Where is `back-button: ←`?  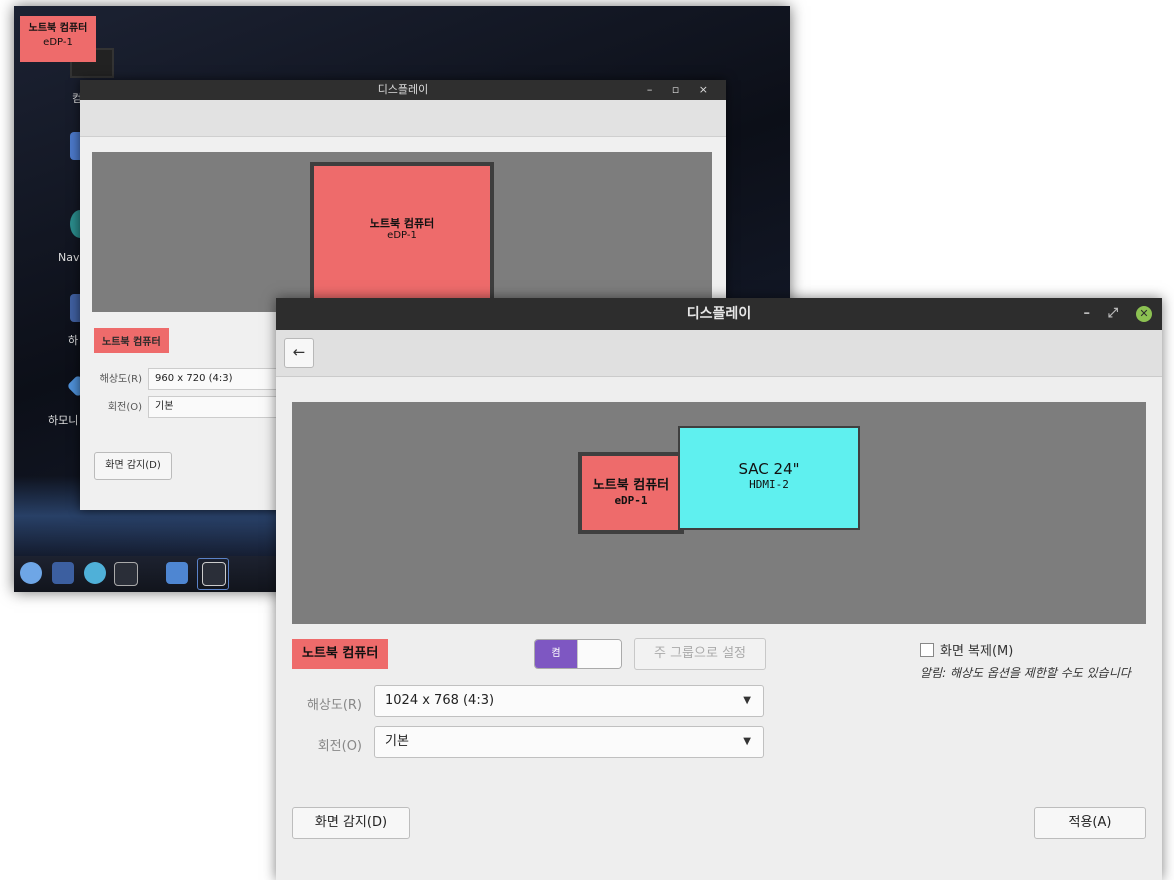
back-button: ← is located at coordinates (299, 353).